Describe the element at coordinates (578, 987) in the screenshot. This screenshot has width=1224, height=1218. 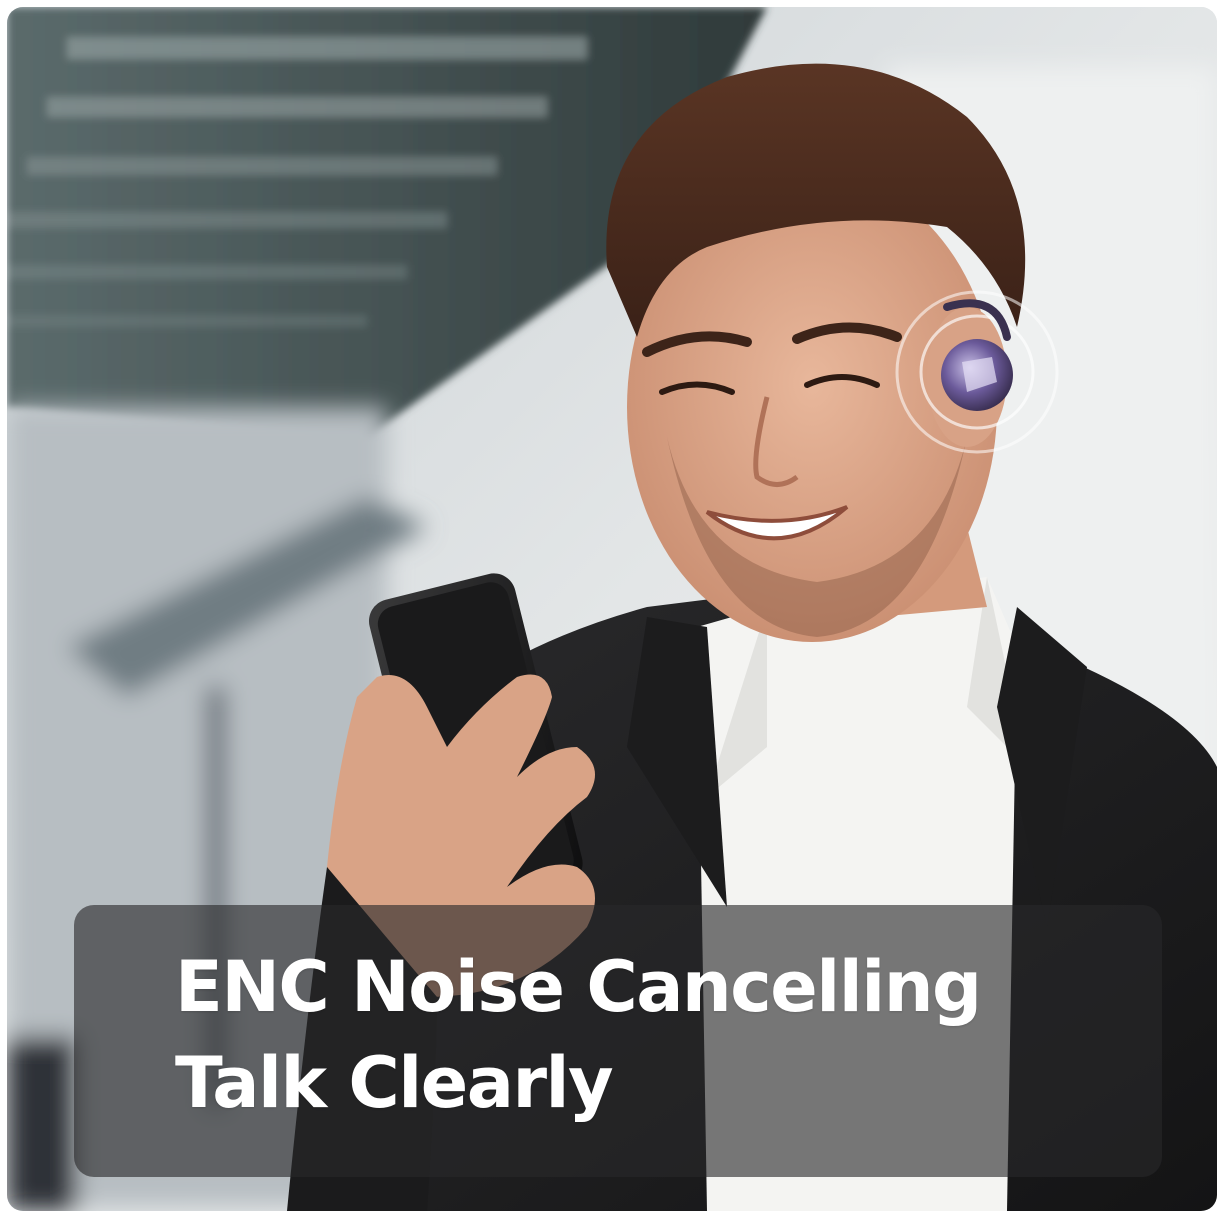
I see `headline-line-1: ENC Noise Cancelling` at that location.